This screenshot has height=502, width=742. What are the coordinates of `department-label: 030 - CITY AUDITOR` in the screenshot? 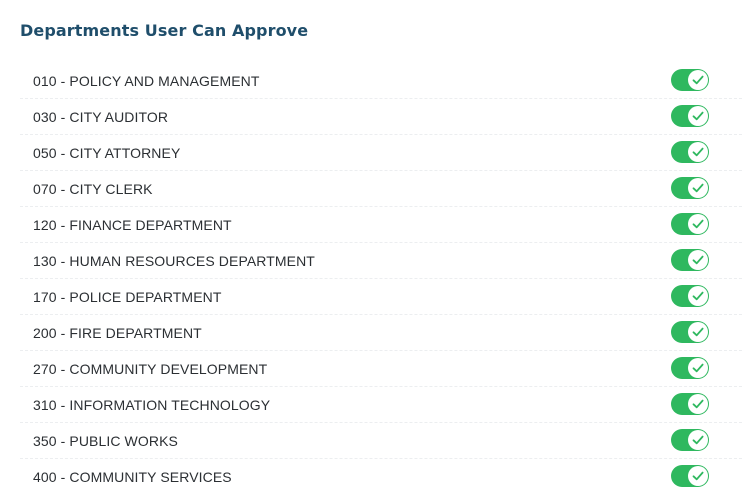 It's located at (101, 116).